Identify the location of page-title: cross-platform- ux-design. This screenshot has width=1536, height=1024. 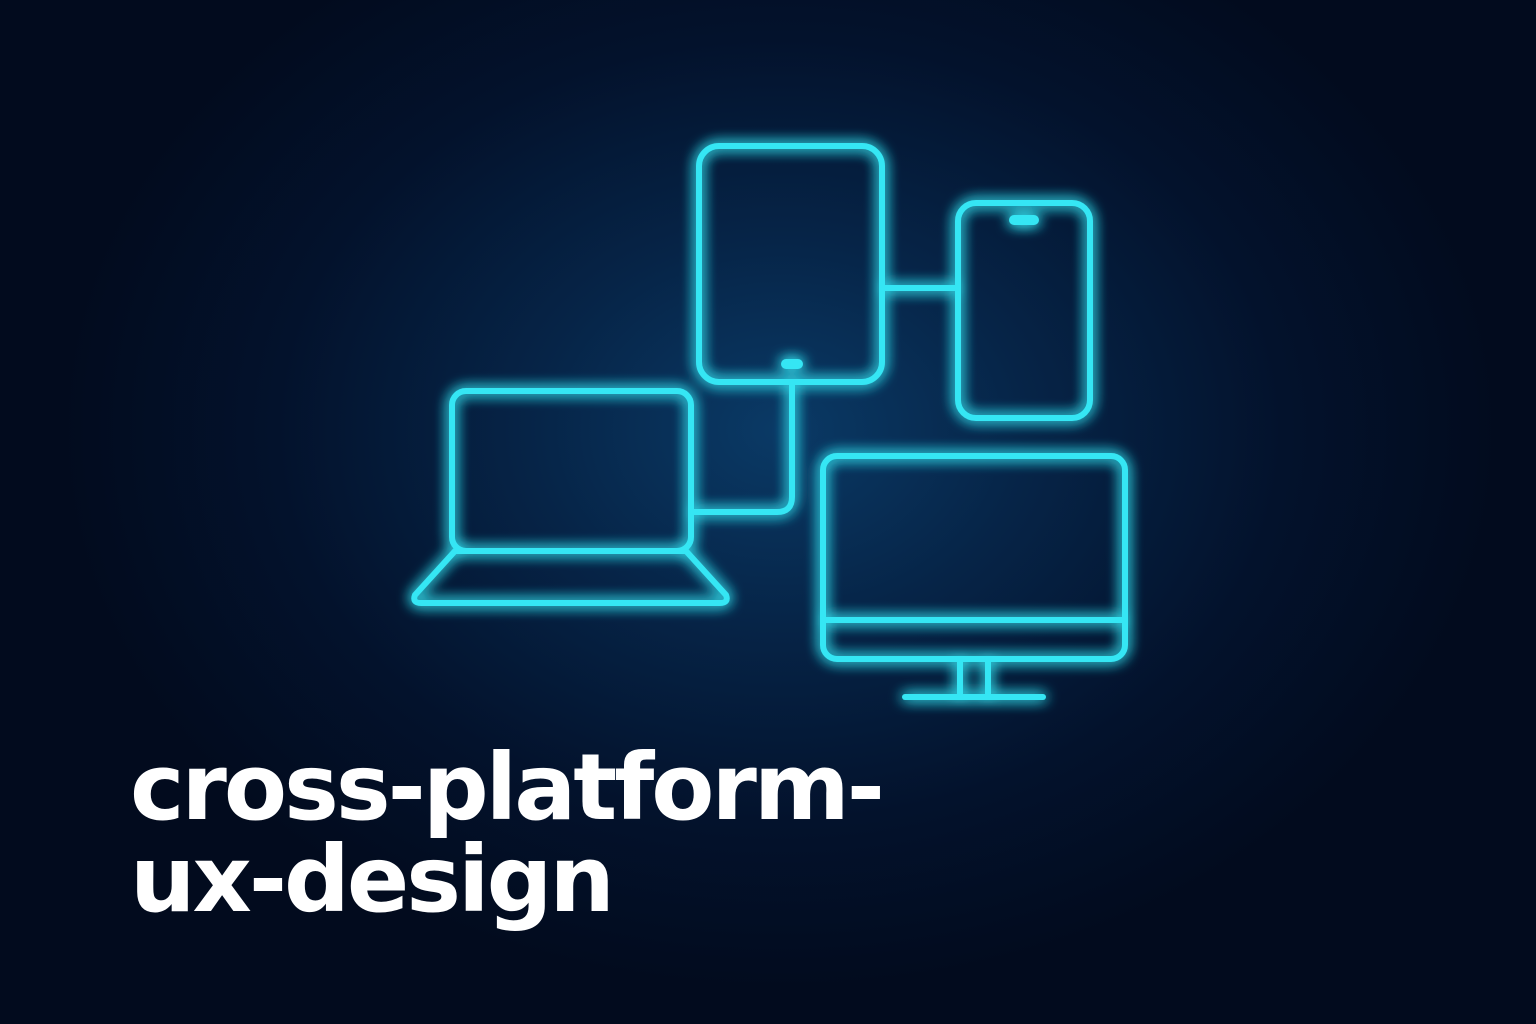
(630, 834).